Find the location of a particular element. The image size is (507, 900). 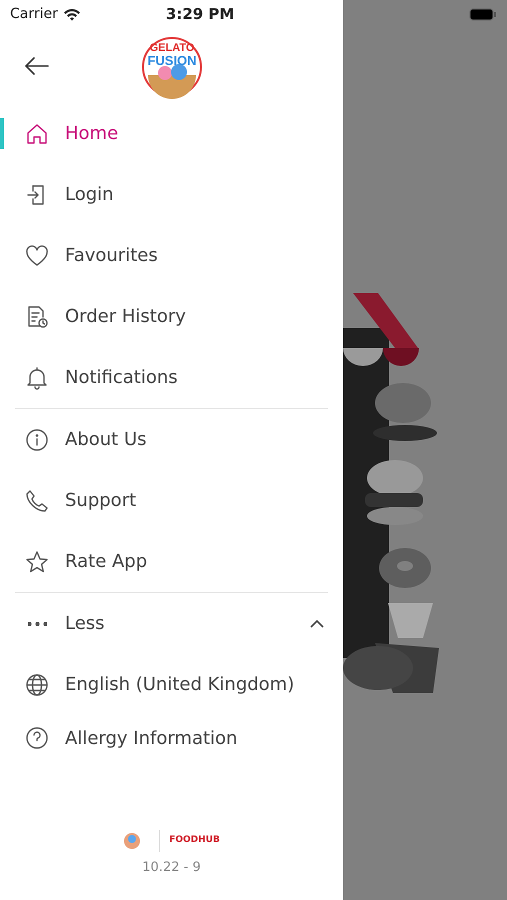

info-icon is located at coordinates (37, 439).